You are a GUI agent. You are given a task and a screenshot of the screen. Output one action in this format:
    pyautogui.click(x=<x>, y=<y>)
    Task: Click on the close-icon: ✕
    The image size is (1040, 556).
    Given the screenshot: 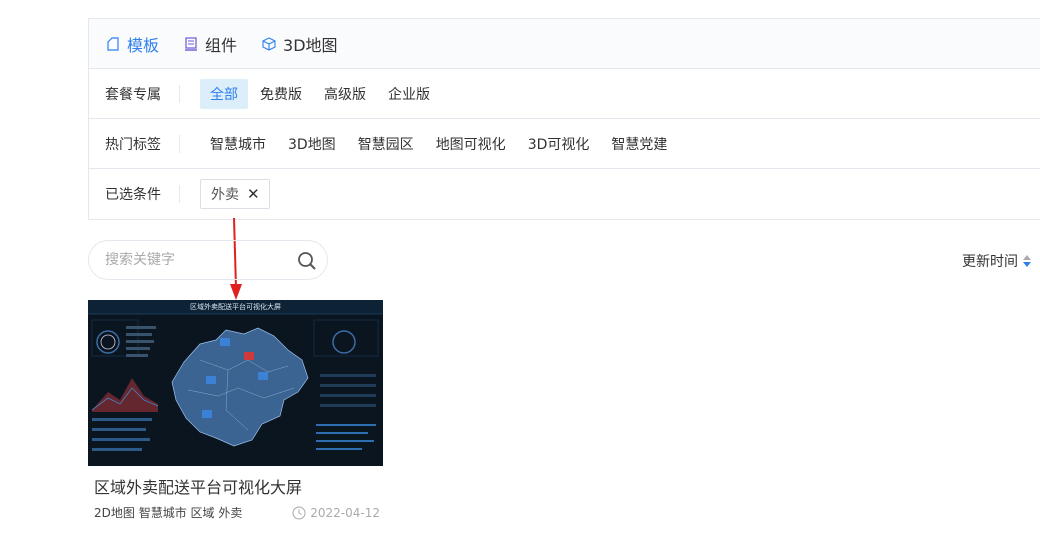 What is the action you would take?
    pyautogui.click(x=253, y=194)
    